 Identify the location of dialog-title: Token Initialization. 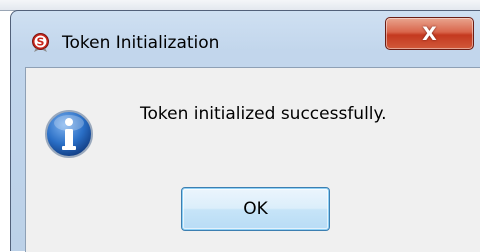
(141, 43).